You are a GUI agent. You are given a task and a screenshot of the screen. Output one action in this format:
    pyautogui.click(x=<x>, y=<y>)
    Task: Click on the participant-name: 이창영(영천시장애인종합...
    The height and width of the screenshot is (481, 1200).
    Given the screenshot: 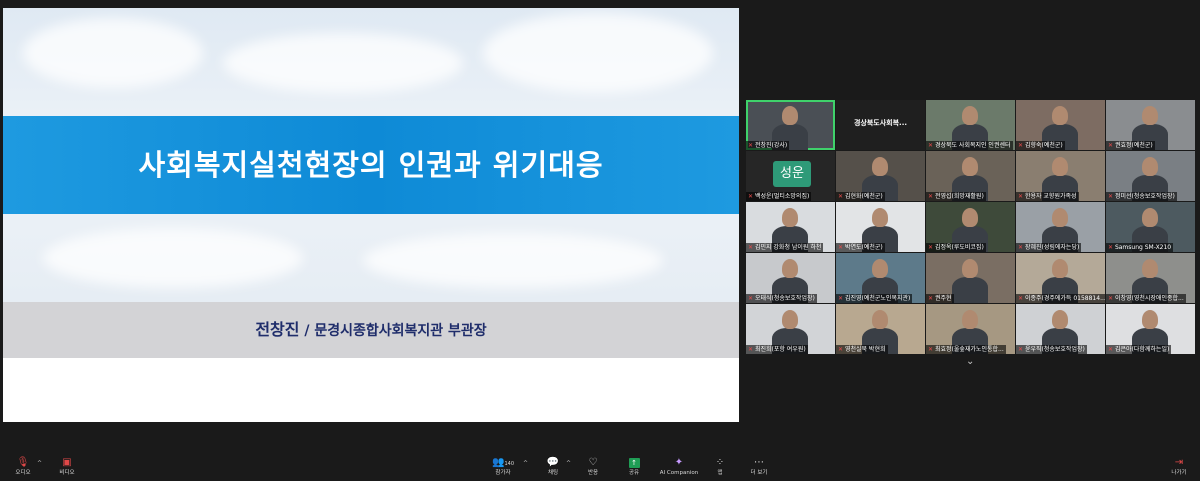 What is the action you would take?
    pyautogui.click(x=1149, y=298)
    